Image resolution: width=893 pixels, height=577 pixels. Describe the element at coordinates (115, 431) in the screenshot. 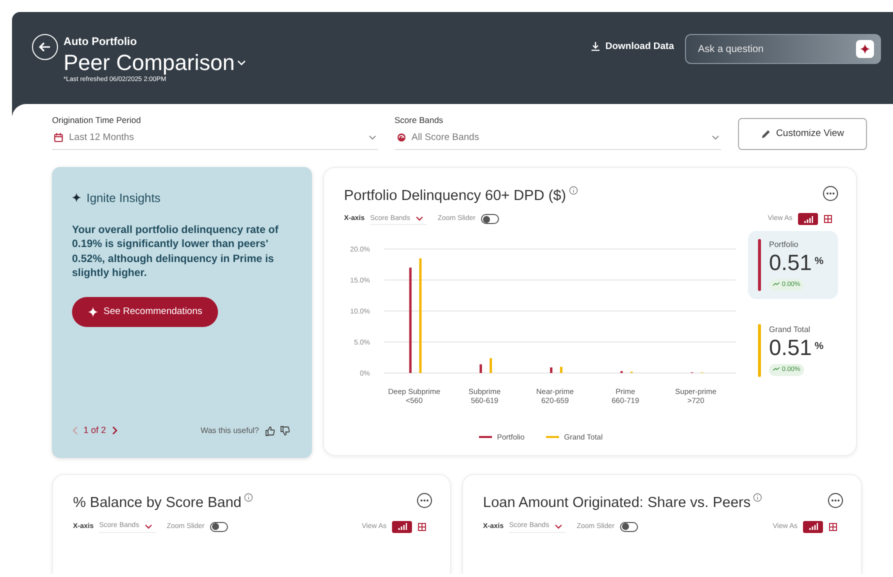

I see `chevron-right-icon` at that location.